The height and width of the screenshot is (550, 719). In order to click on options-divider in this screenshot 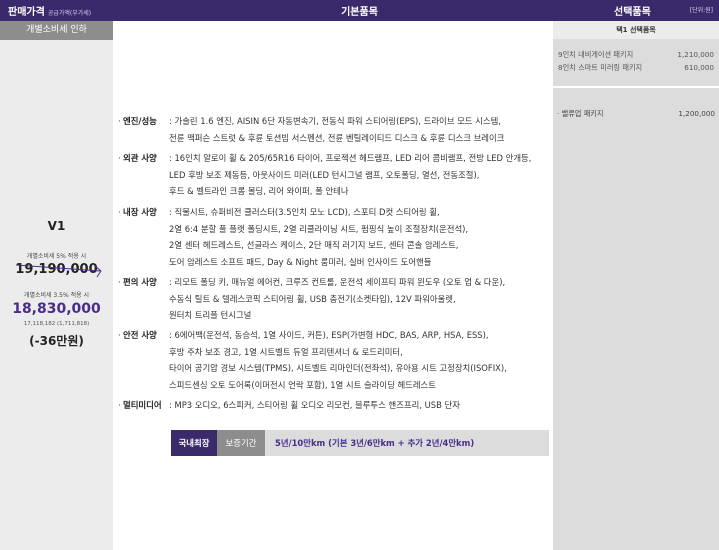, I will do `click(636, 87)`.